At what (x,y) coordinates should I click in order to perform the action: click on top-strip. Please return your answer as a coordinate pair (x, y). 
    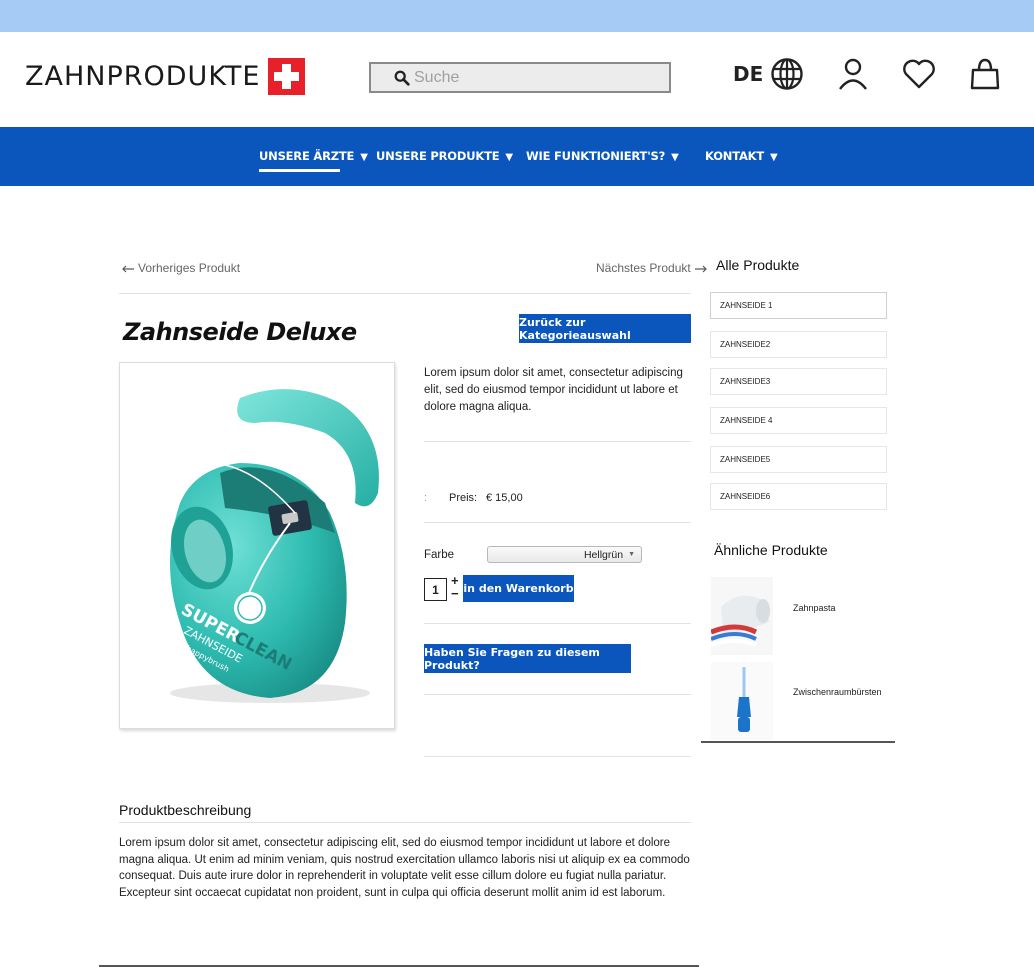
    Looking at the image, I should click on (517, 16).